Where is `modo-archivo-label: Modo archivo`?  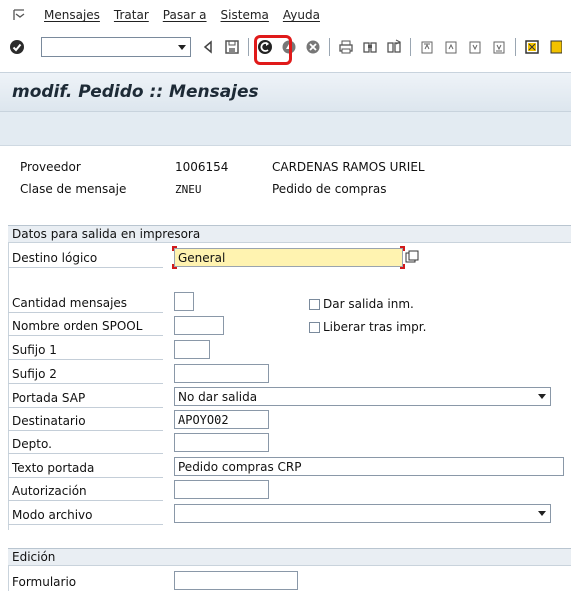 modo-archivo-label: Modo archivo is located at coordinates (85, 515).